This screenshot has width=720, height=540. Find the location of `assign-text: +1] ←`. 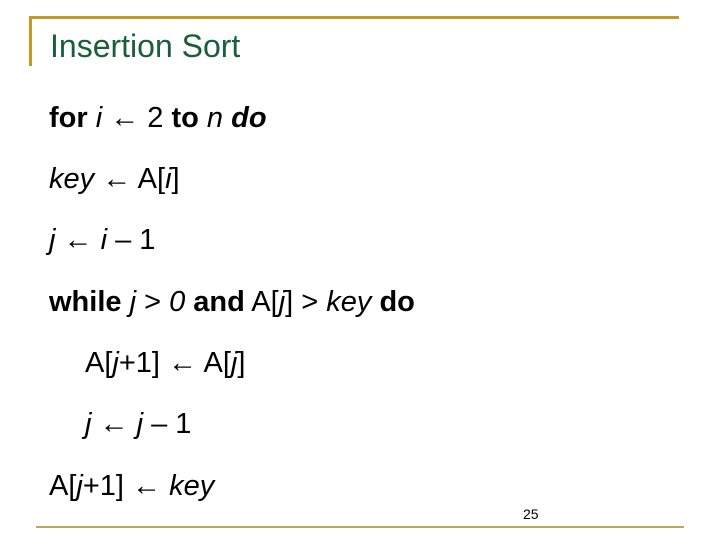

assign-text: +1] ← is located at coordinates (126, 486).